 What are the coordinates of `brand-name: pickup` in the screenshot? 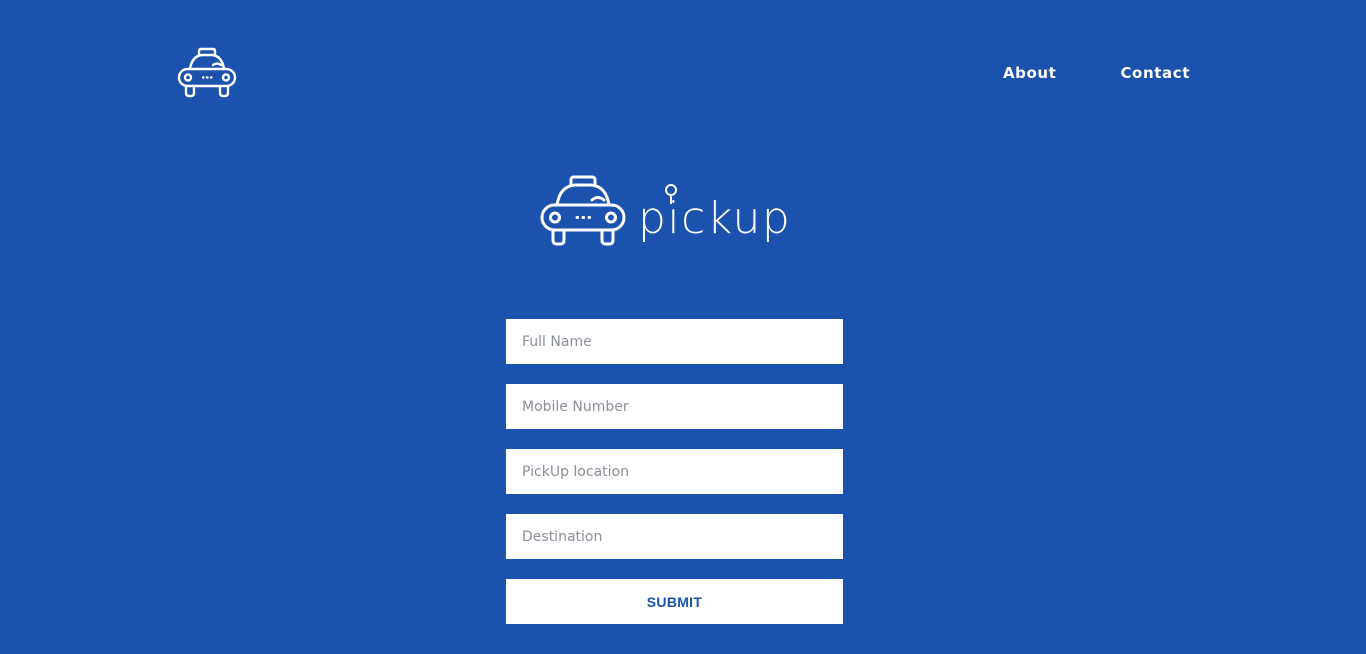 It's located at (714, 214).